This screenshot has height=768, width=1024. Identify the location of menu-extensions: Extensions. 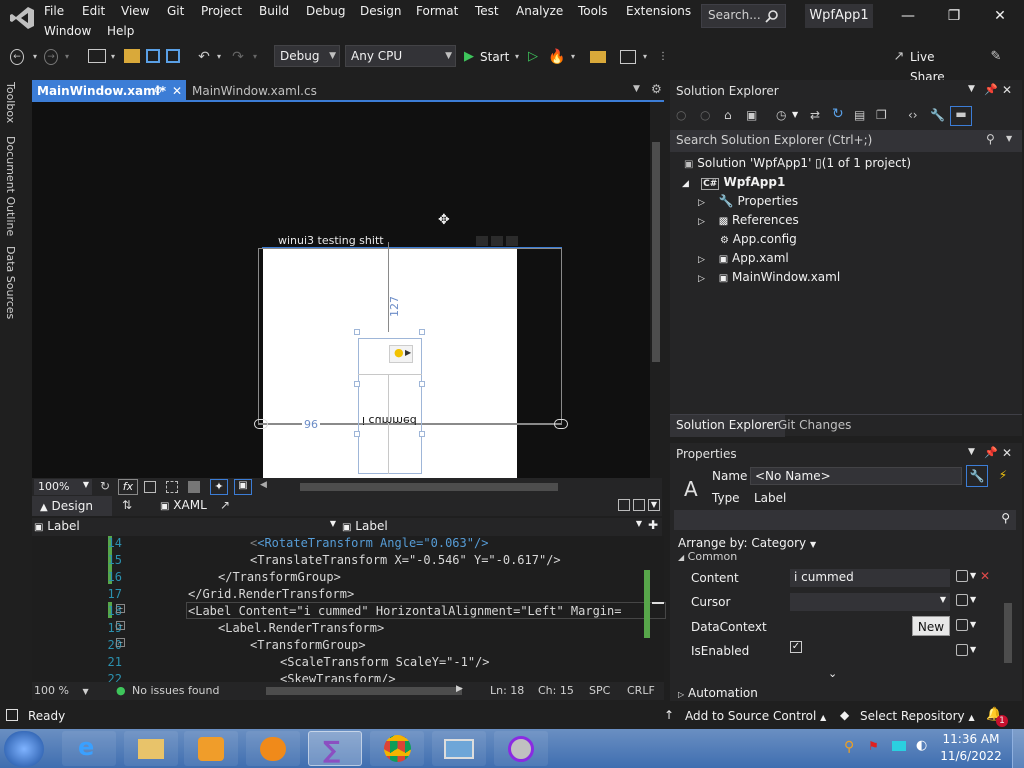
(658, 11).